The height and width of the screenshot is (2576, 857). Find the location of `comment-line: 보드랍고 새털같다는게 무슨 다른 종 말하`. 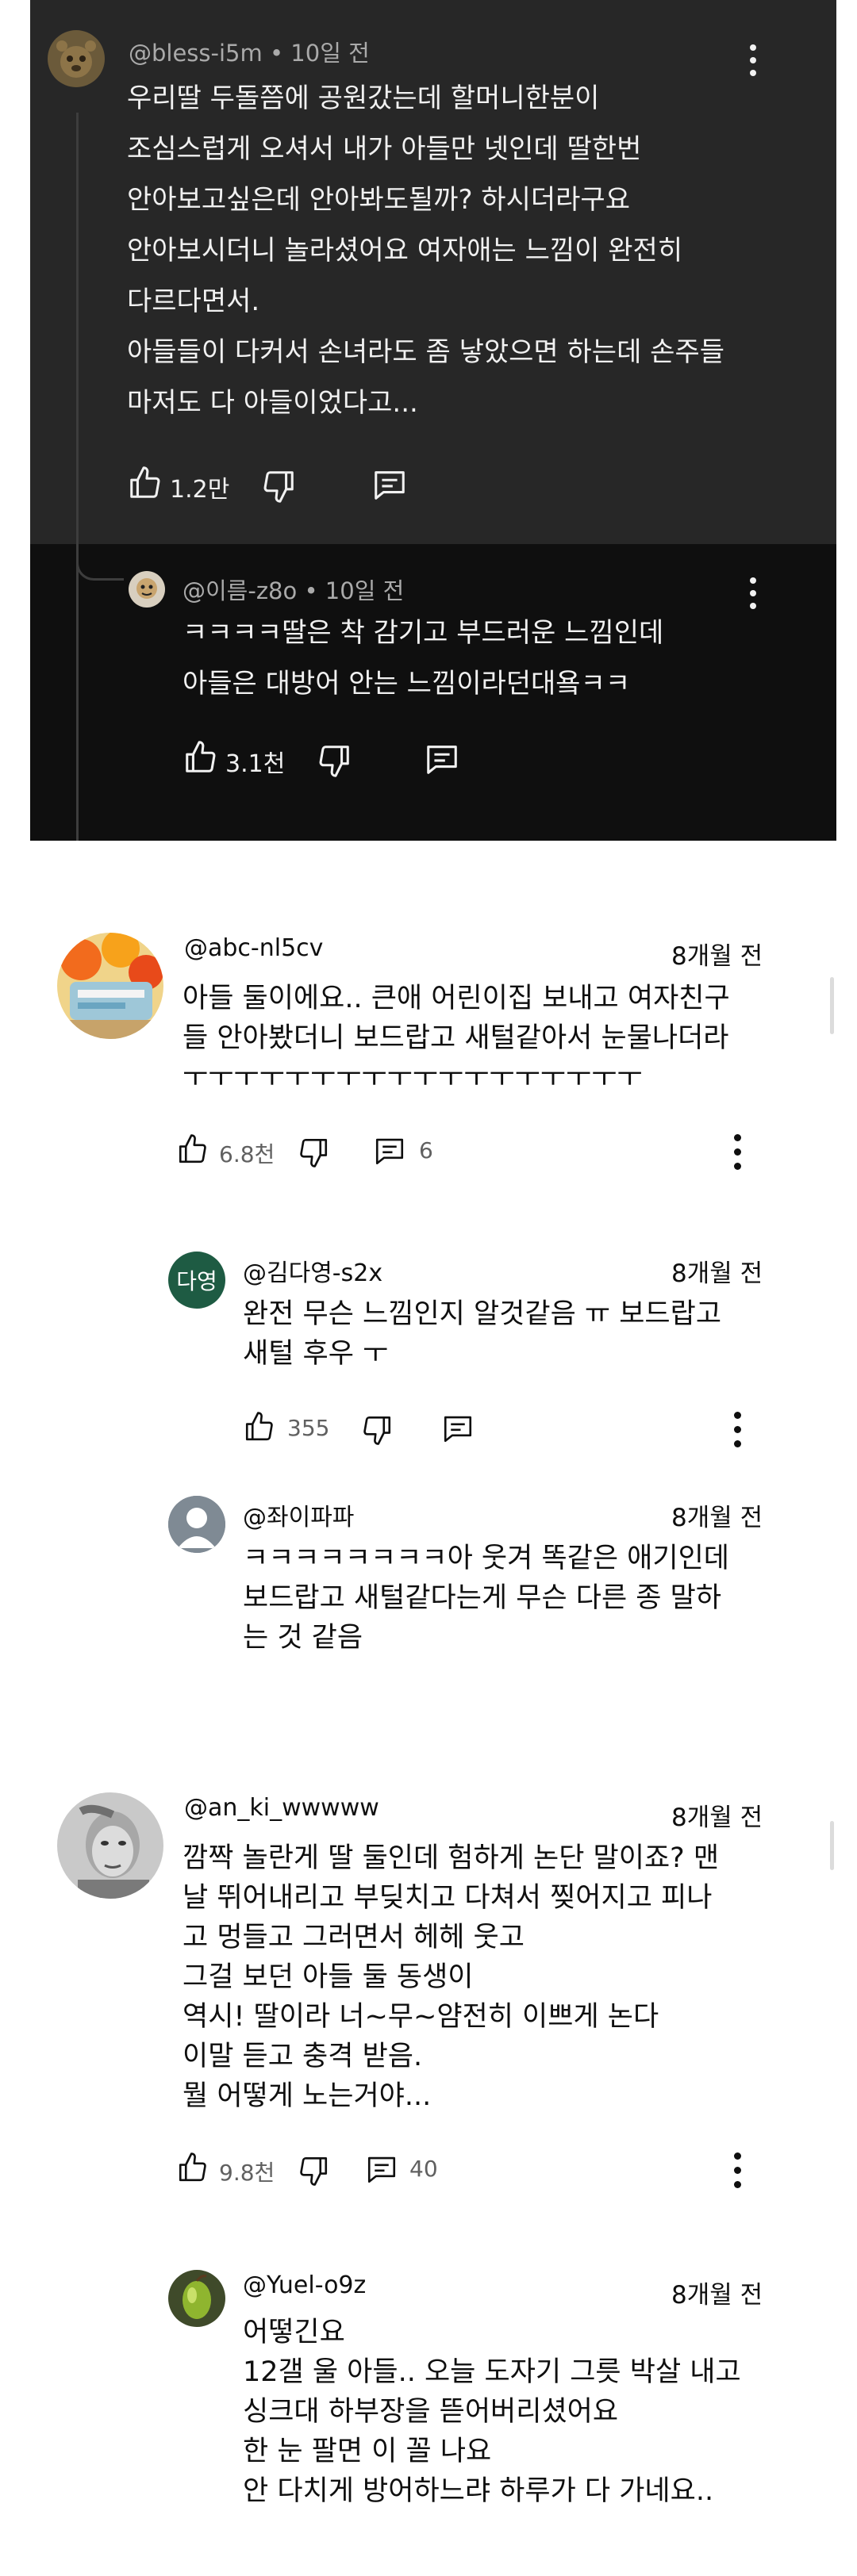

comment-line: 보드랍고 새털같다는게 무슨 다른 종 말하 is located at coordinates (482, 1598).